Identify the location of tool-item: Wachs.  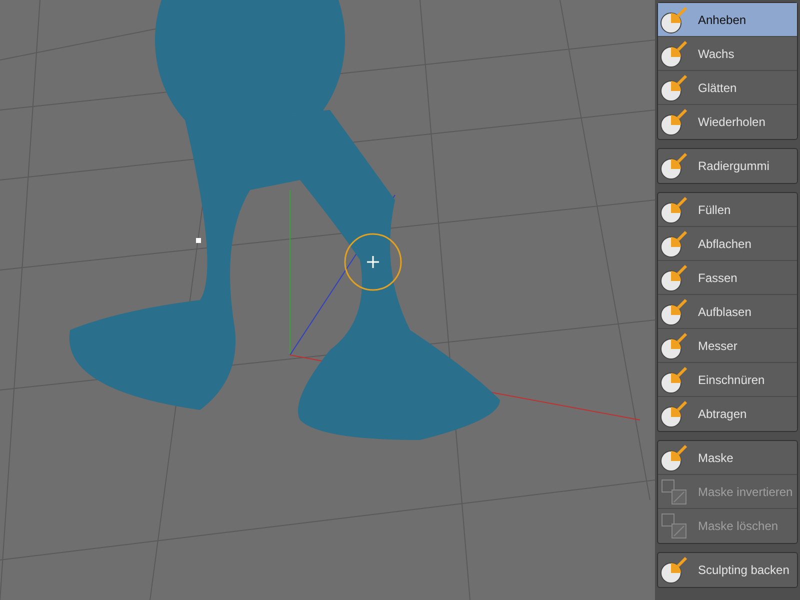
(727, 54).